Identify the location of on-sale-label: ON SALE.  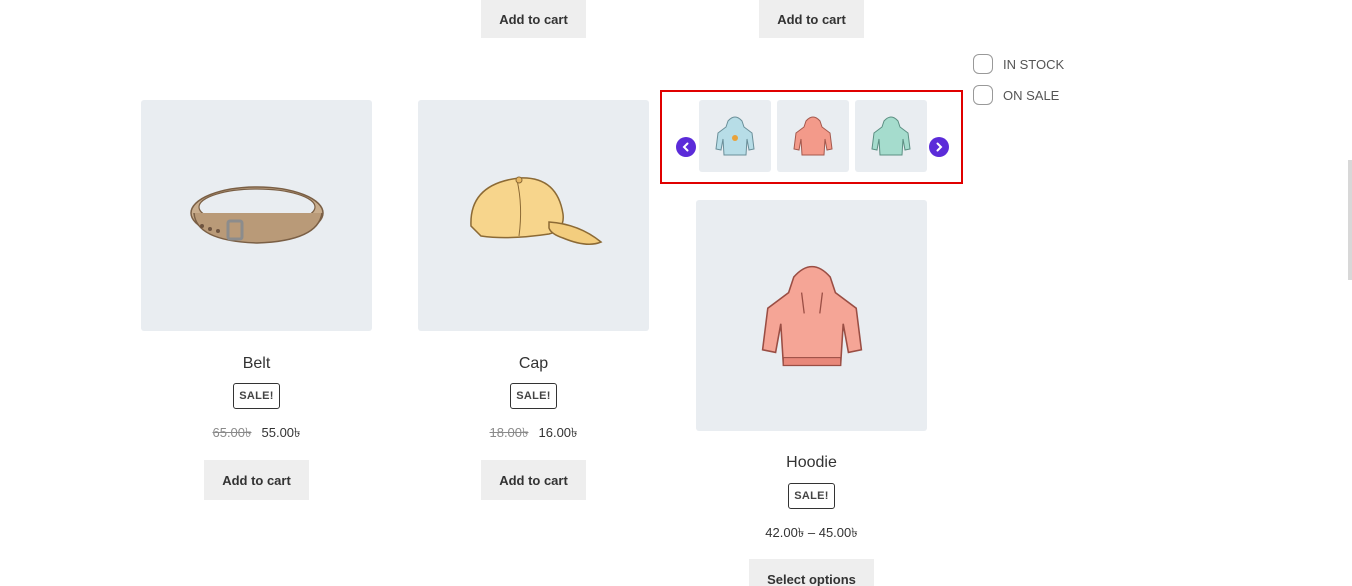
(1031, 95).